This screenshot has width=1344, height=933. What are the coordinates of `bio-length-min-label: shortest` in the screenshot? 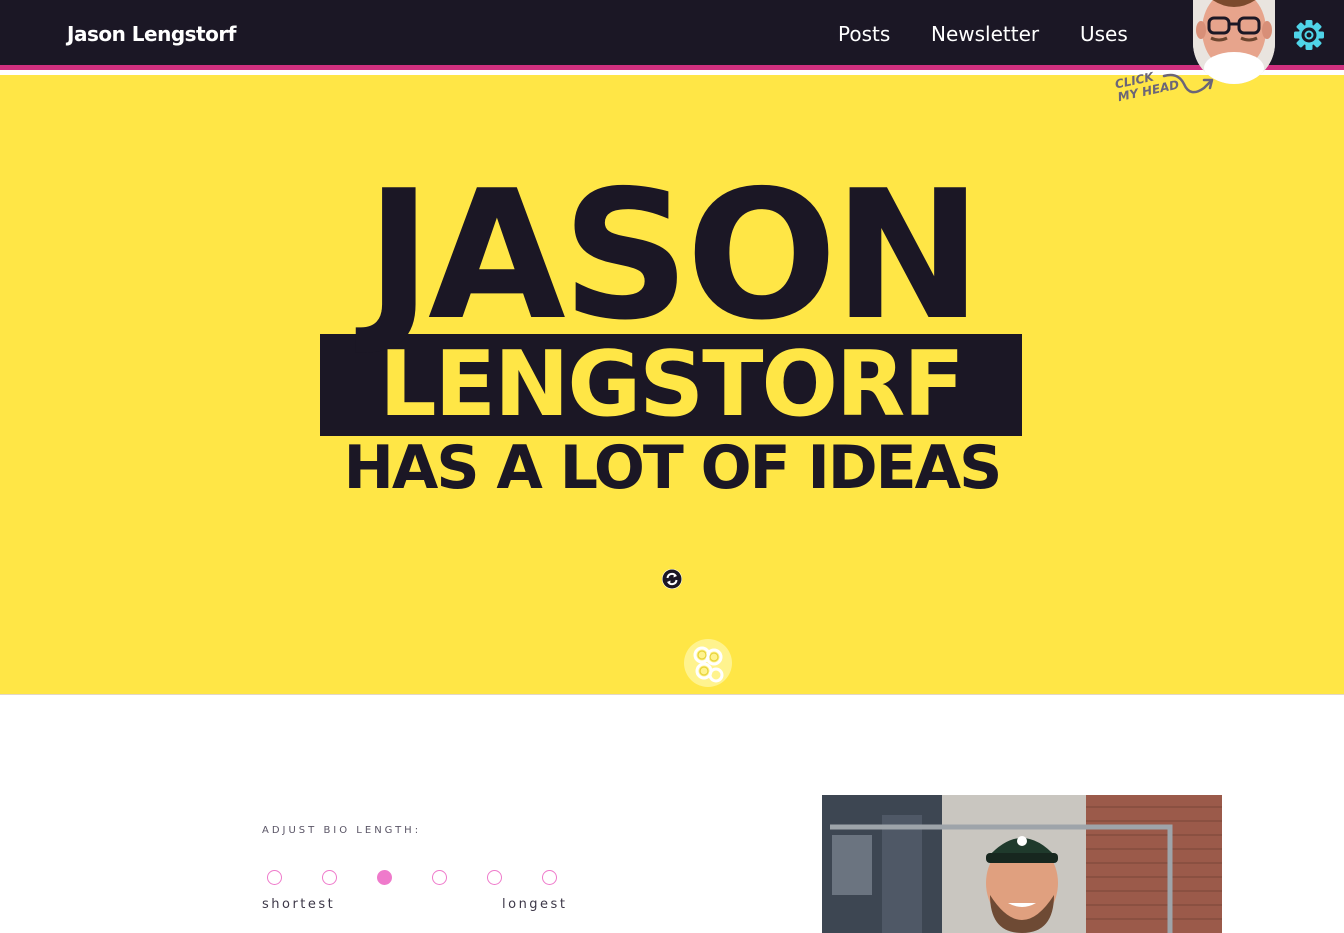 It's located at (299, 904).